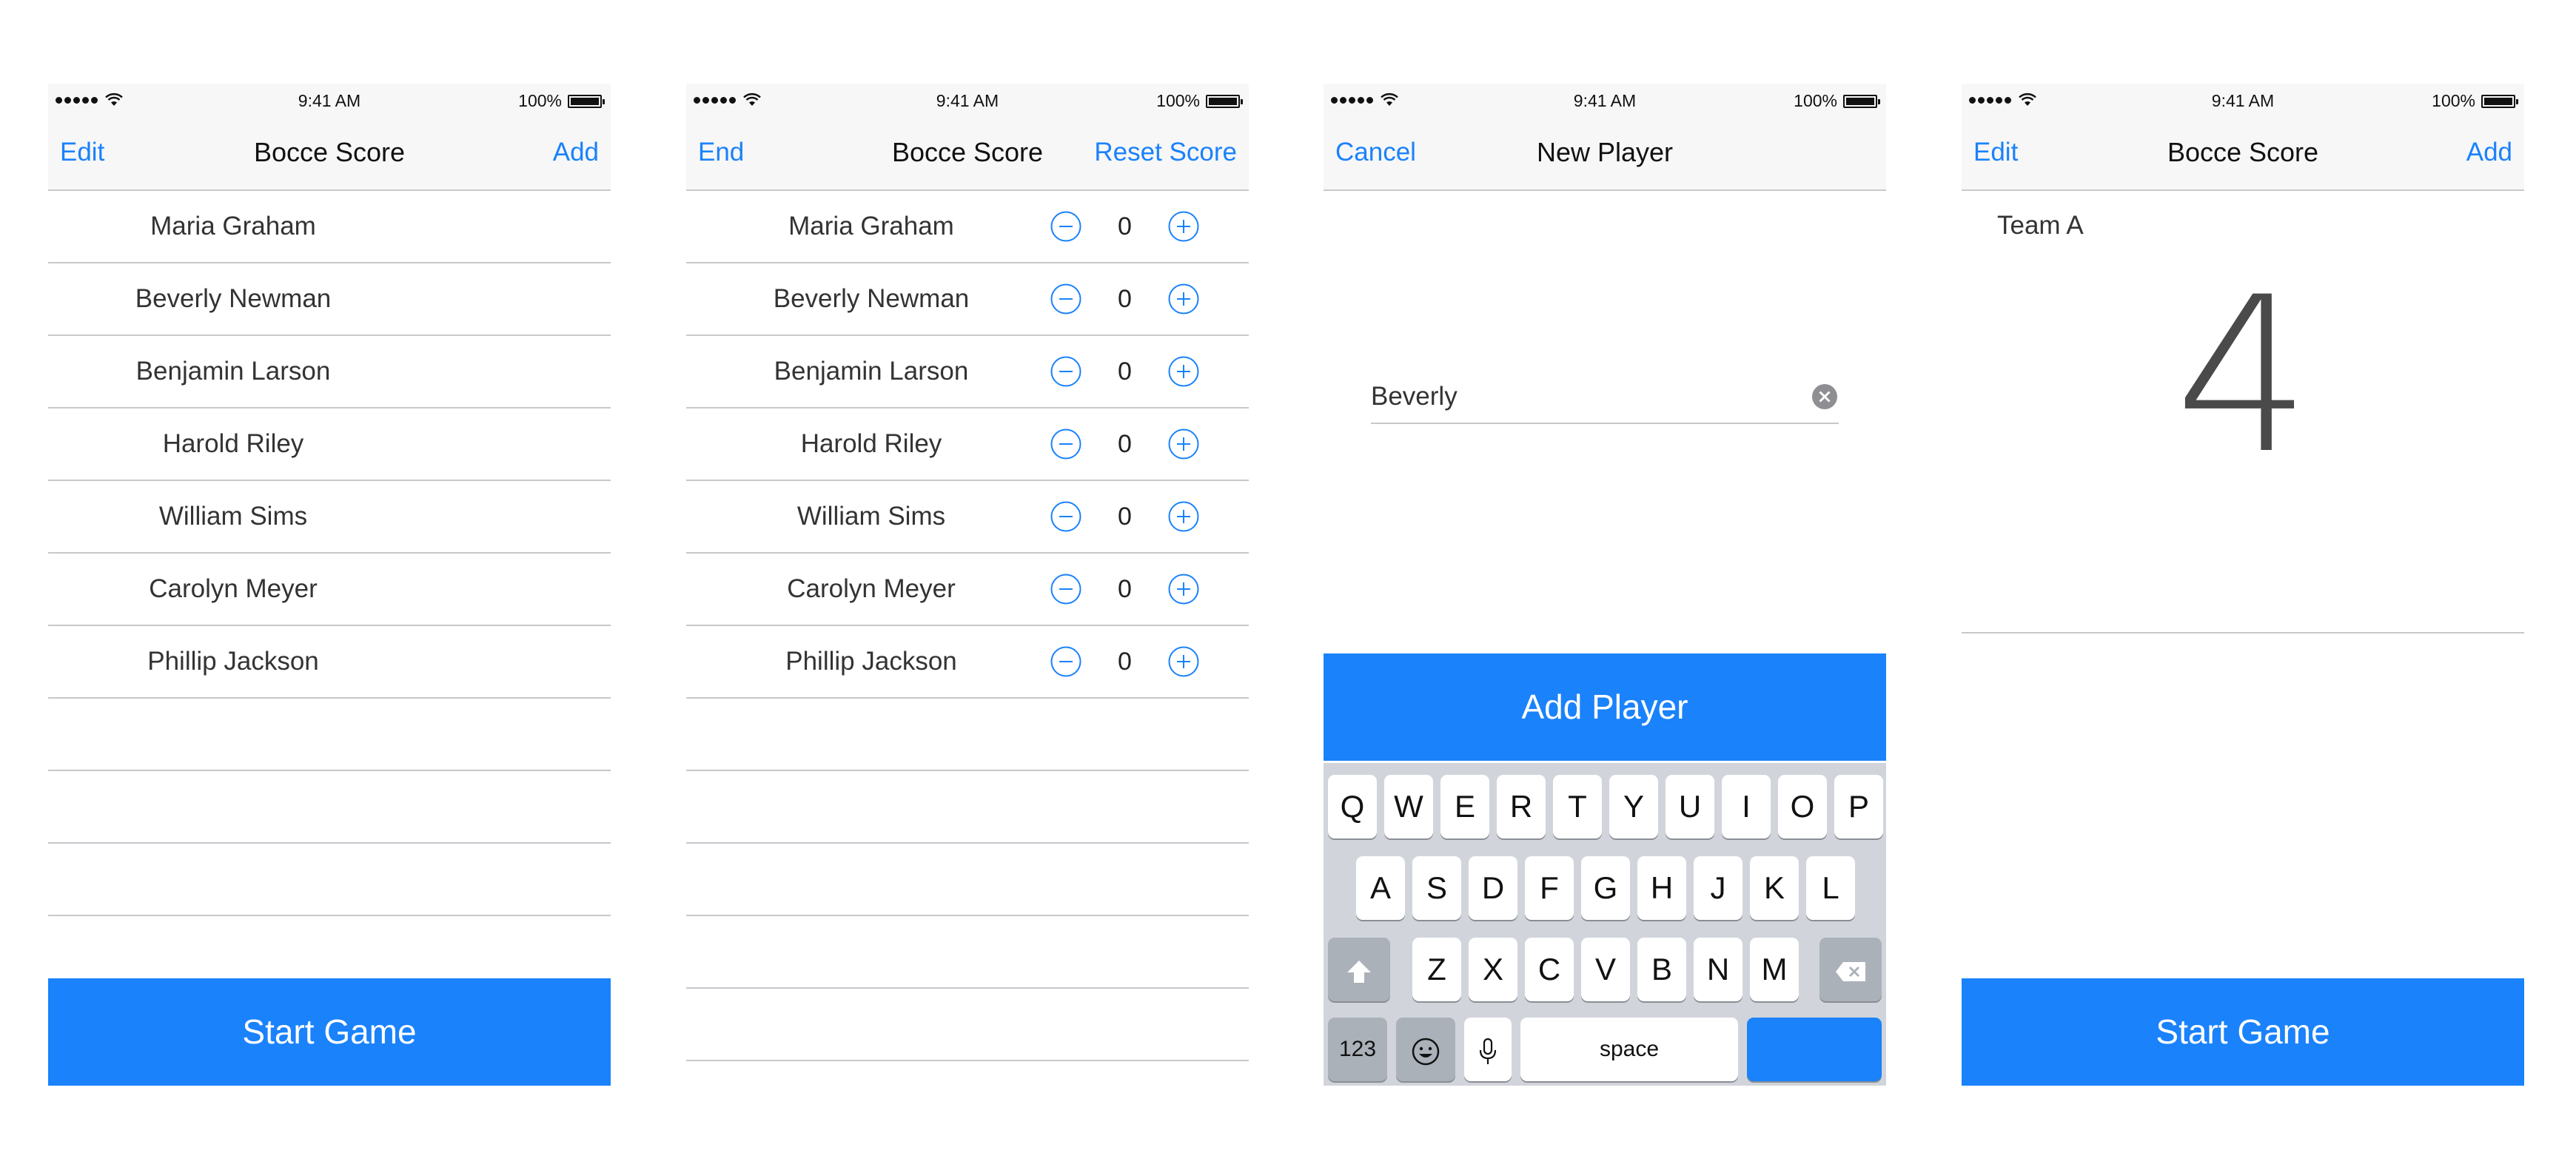 Image resolution: width=2576 pixels, height=1153 pixels. I want to click on list-item: Harold Riley, so click(329, 445).